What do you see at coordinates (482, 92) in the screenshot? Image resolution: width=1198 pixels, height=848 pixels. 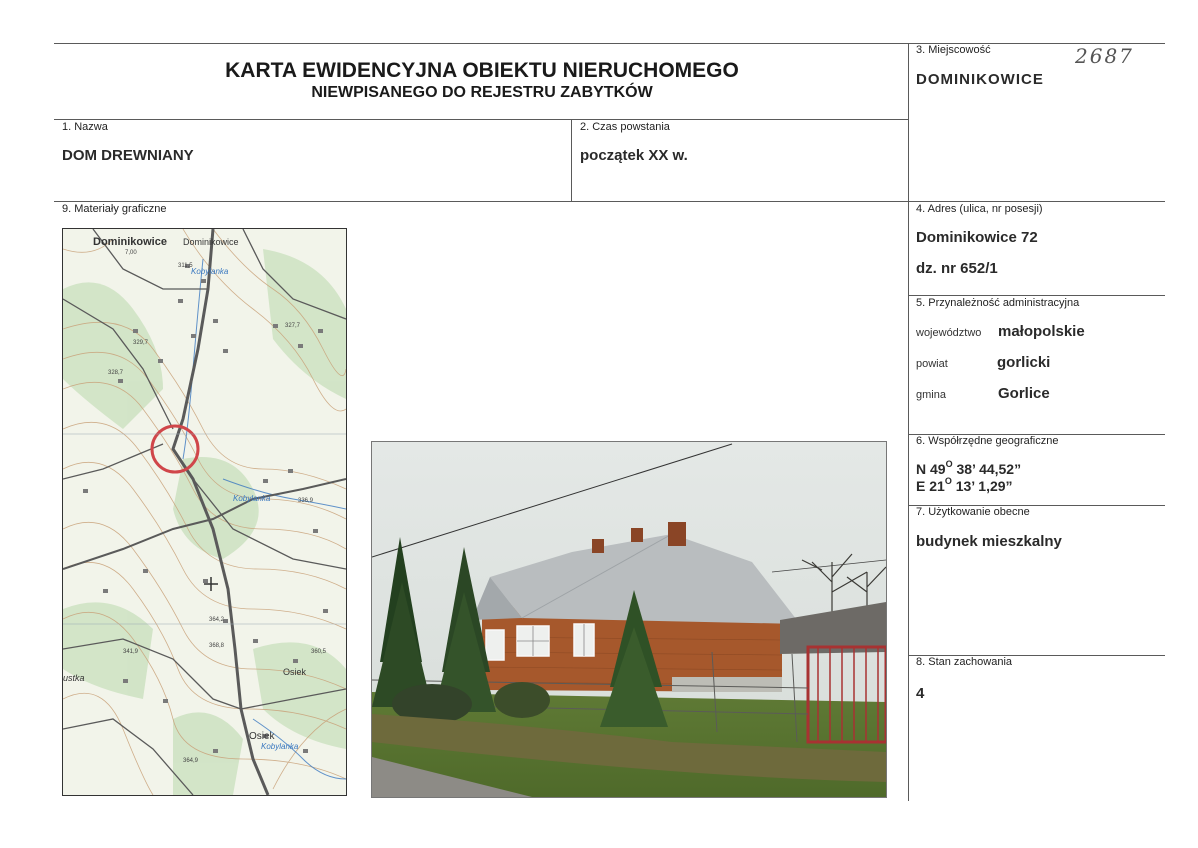 I see `page-subtitle: NIEWPISANEGO DO REJESTRU ZABYTKÓW` at bounding box center [482, 92].